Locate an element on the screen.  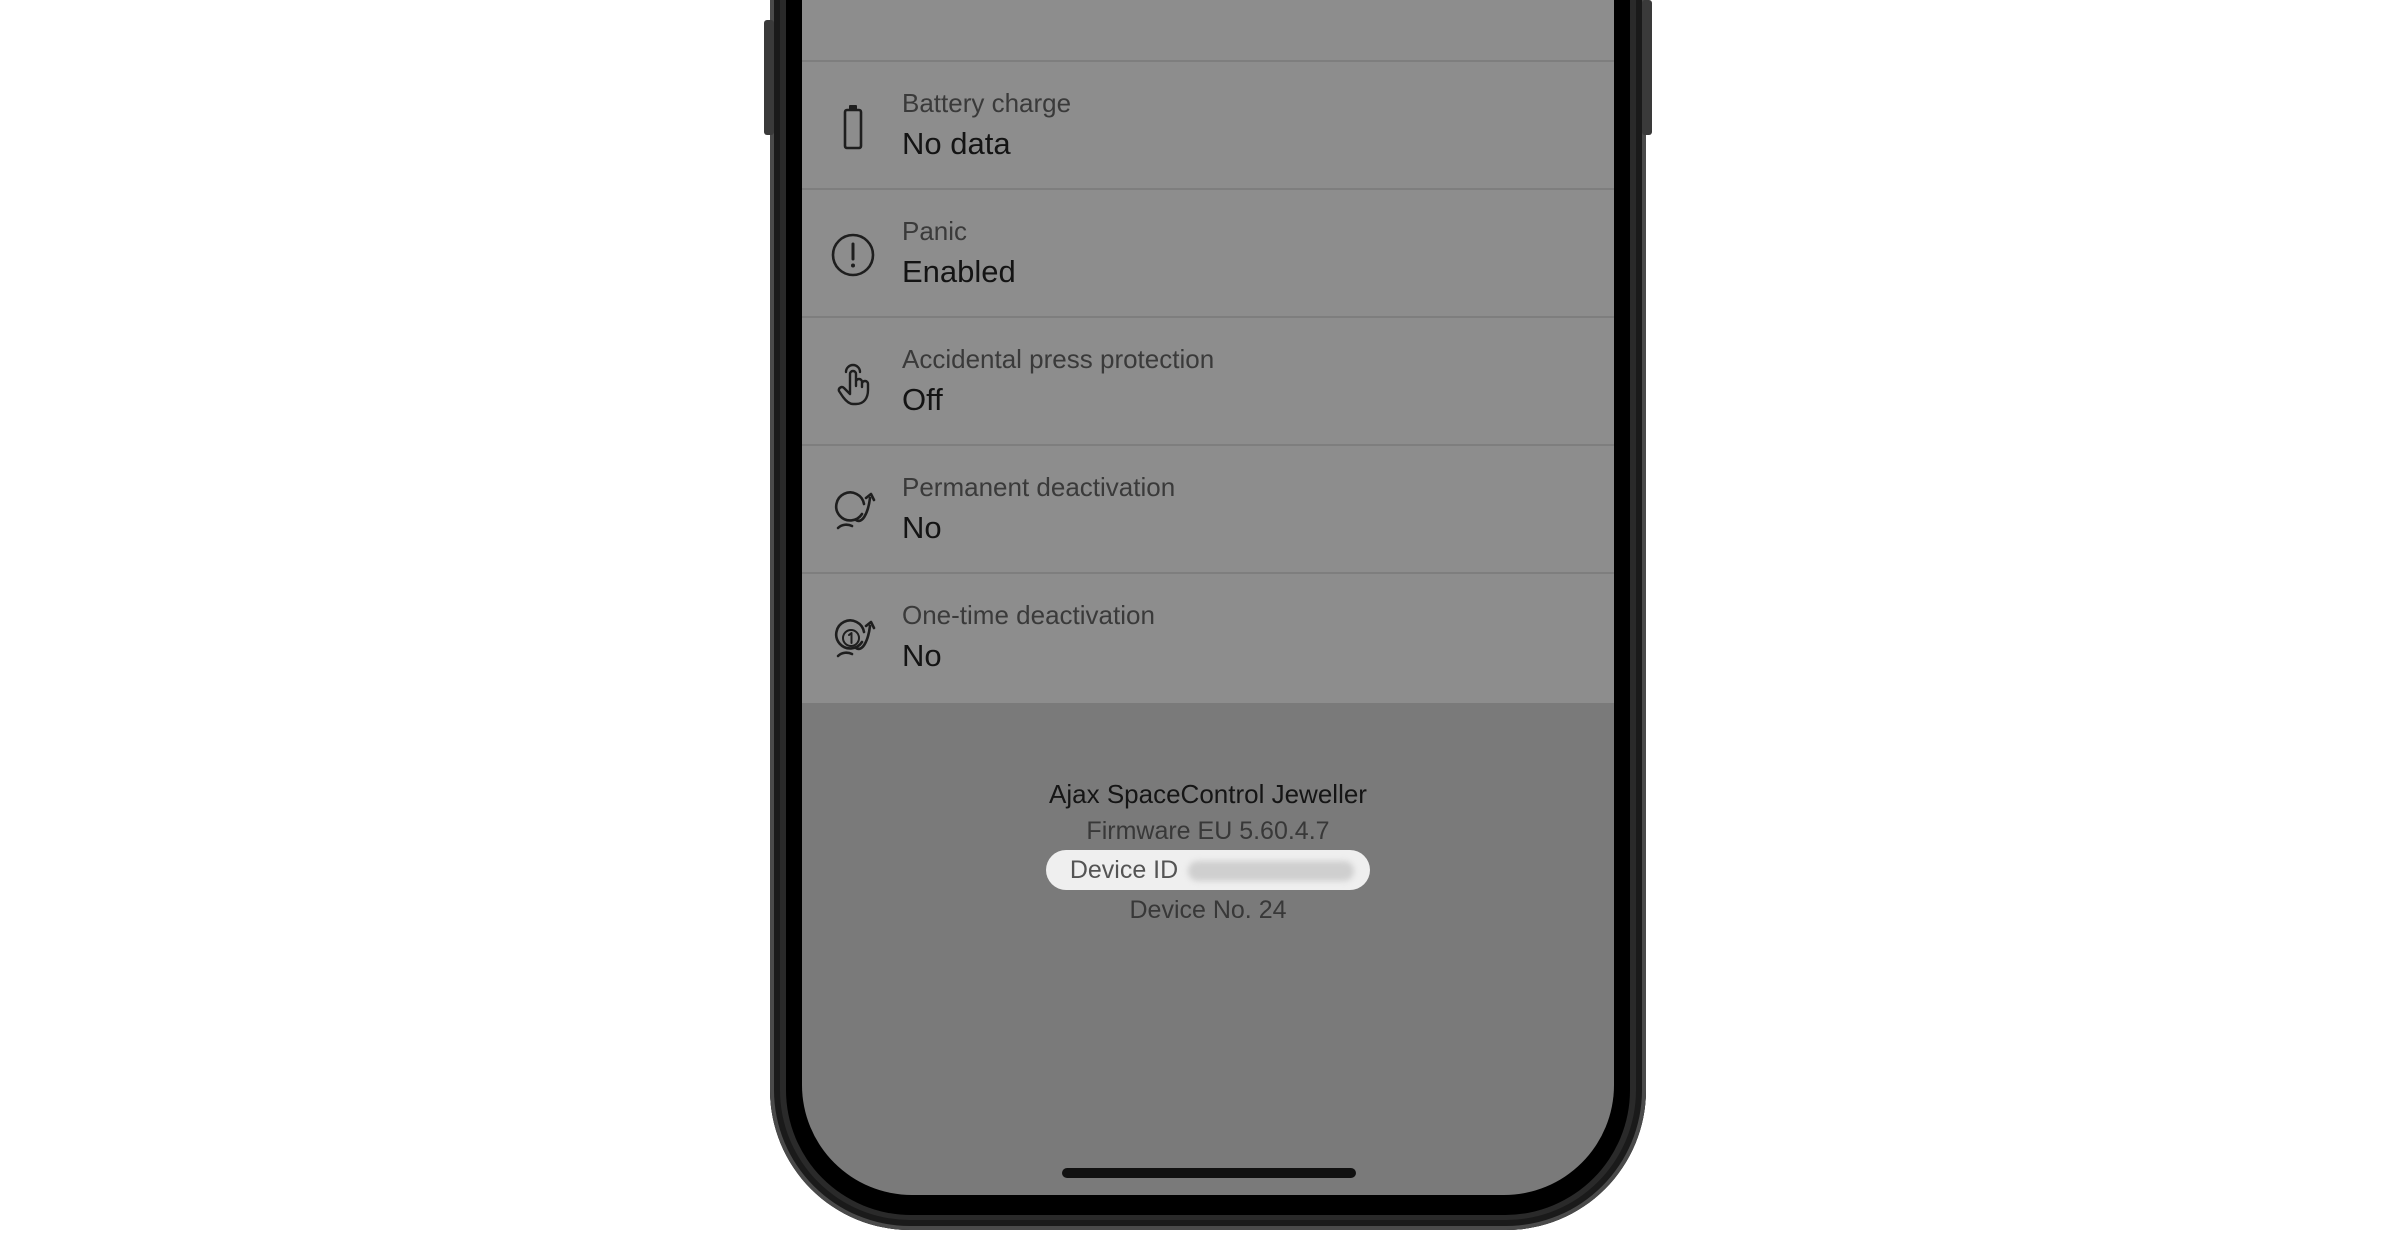
device-id-badge: Device ID is located at coordinates (1208, 870).